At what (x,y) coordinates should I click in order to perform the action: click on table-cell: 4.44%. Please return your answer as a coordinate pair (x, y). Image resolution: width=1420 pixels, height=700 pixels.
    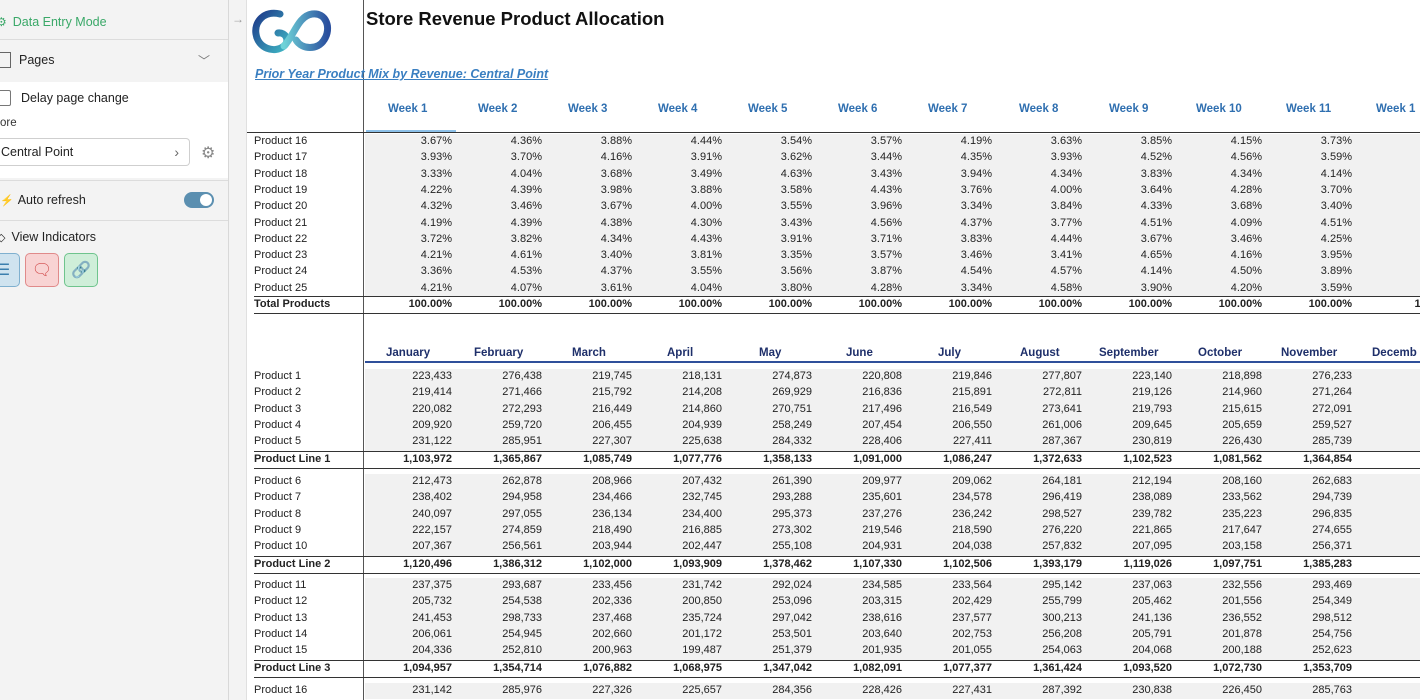
    Looking at the image, I should click on (679, 141).